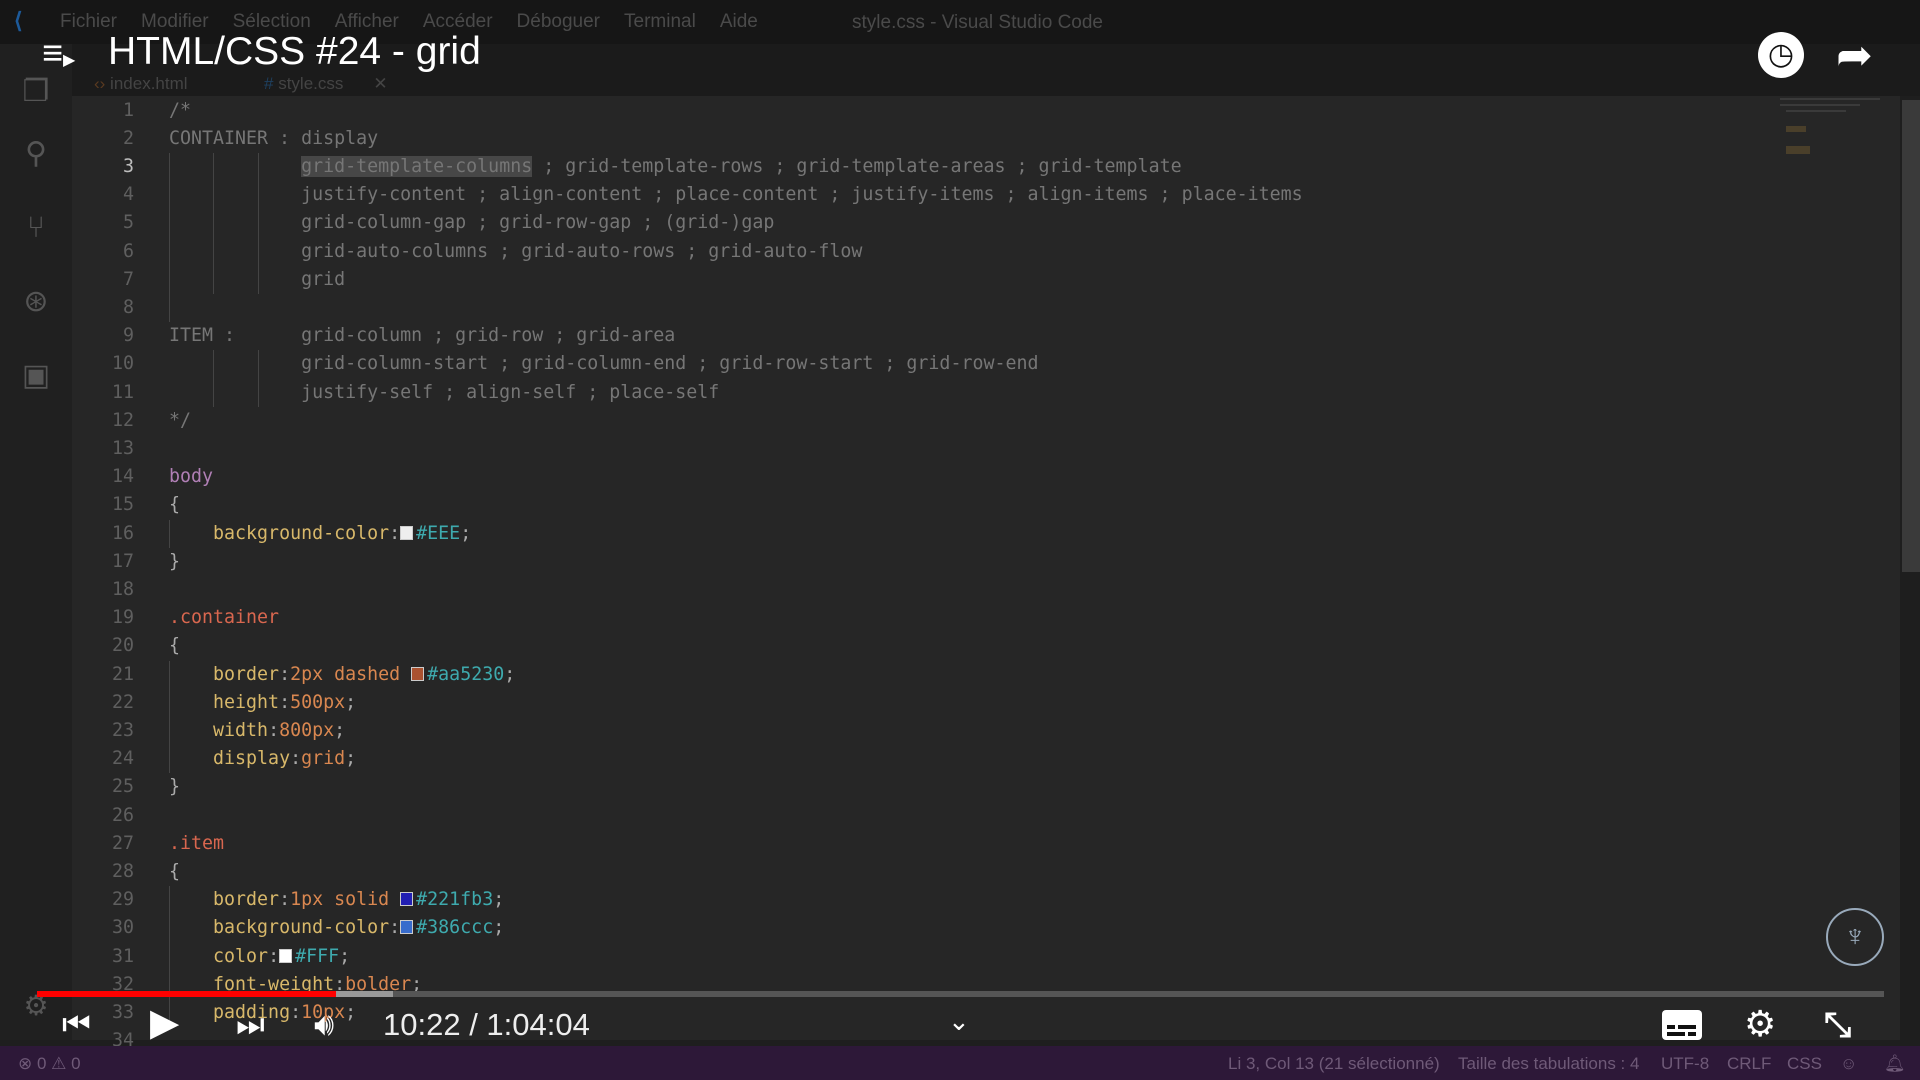  I want to click on tab-size: Taille des tabulations : 4, so click(1548, 1064).